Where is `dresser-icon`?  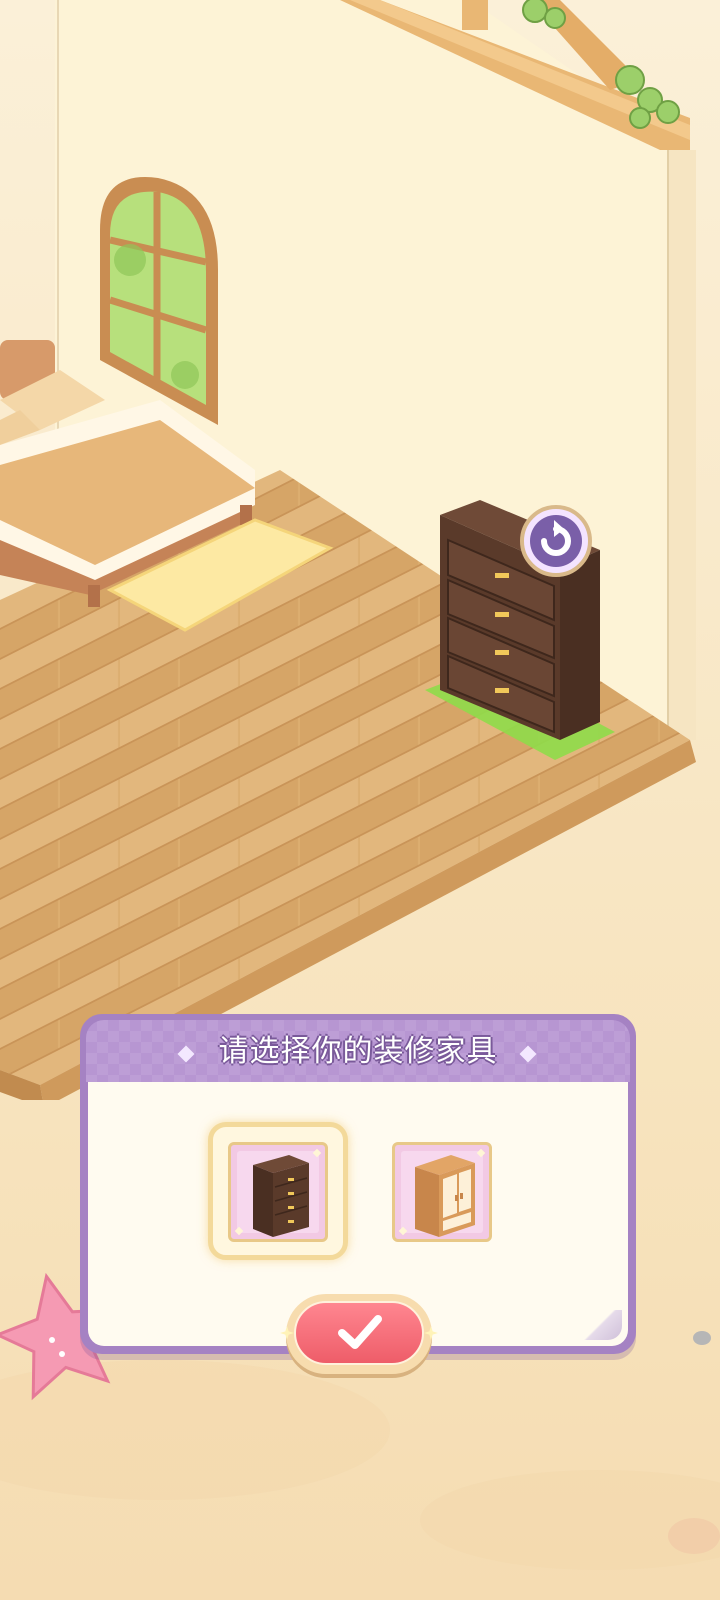
dresser-icon is located at coordinates (281, 1196).